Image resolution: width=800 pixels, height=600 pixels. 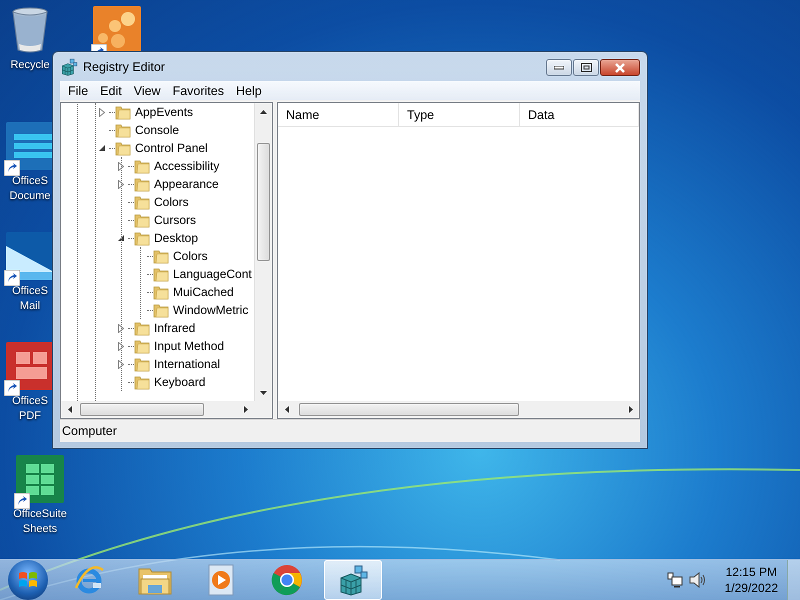 I want to click on tree-item: AppEvents, so click(x=164, y=112).